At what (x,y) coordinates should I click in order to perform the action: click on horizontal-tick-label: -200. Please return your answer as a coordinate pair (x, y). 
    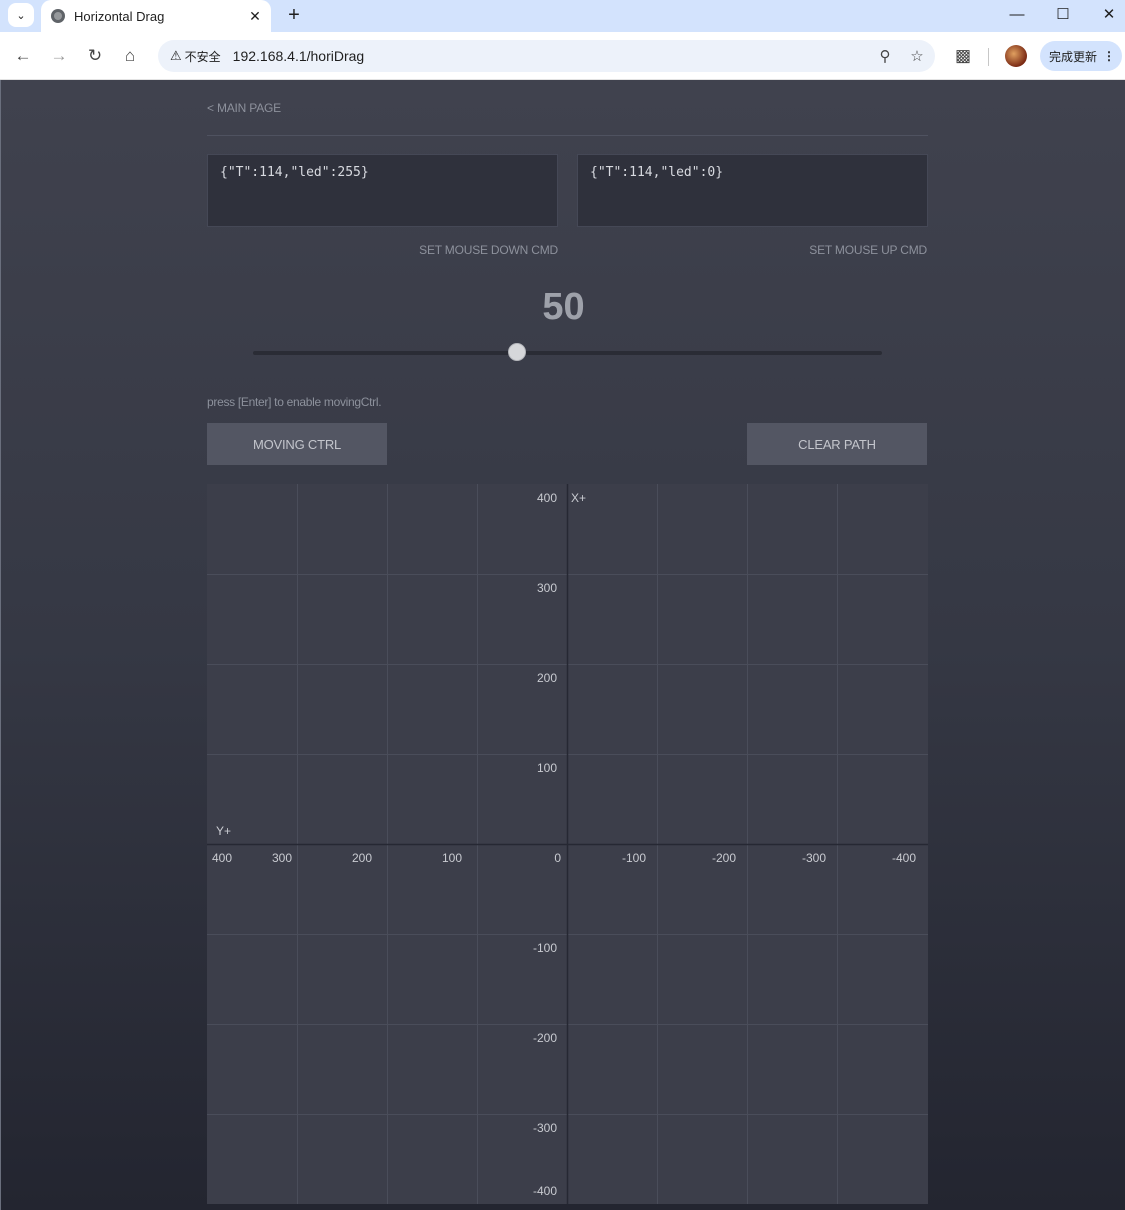
    Looking at the image, I should click on (723, 858).